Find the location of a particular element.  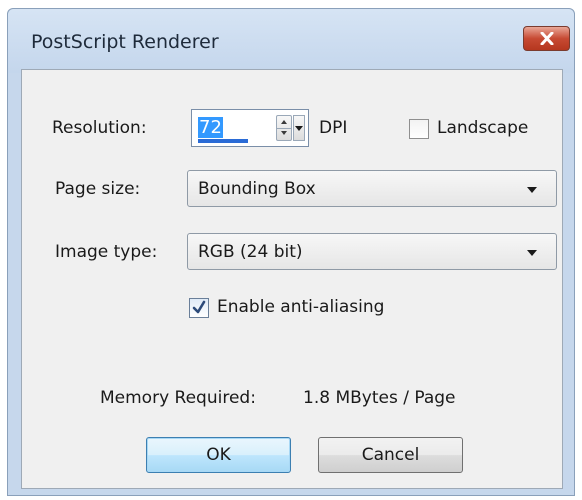

image-type-select: RGB (24 bit) is located at coordinates (372, 251).